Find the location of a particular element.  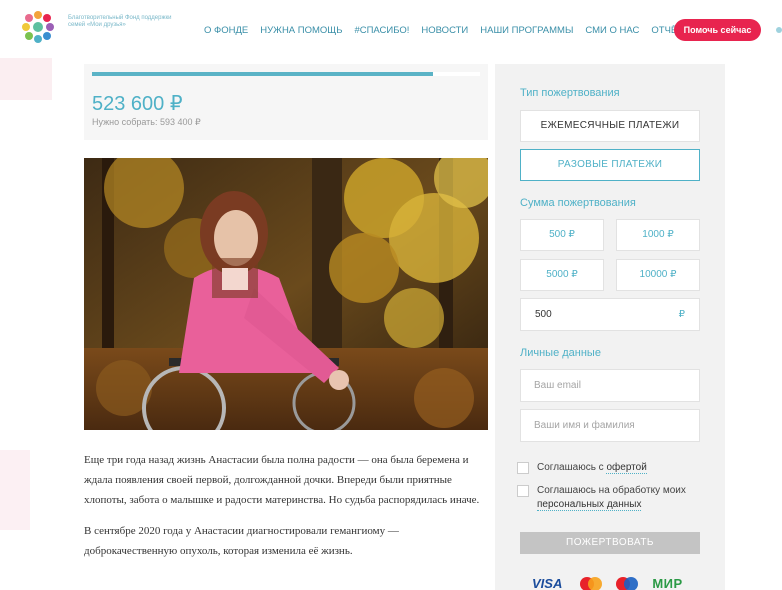

amount-option-5000: 5000 ₽ is located at coordinates (562, 275).